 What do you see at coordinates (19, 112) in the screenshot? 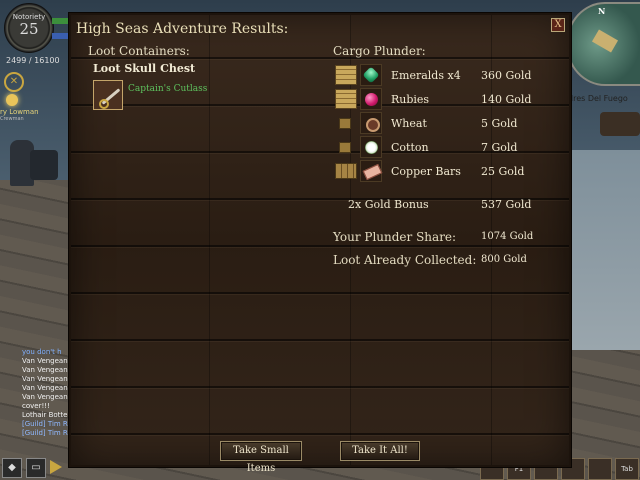
I see `nameplate-name: ry Lowman` at bounding box center [19, 112].